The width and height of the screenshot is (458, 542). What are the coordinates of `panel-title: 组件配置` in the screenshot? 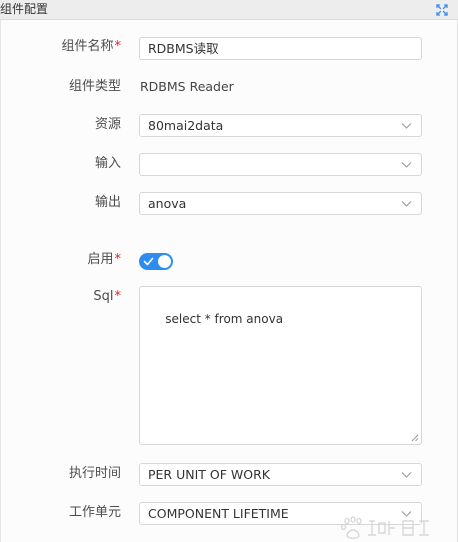 It's located at (24, 9).